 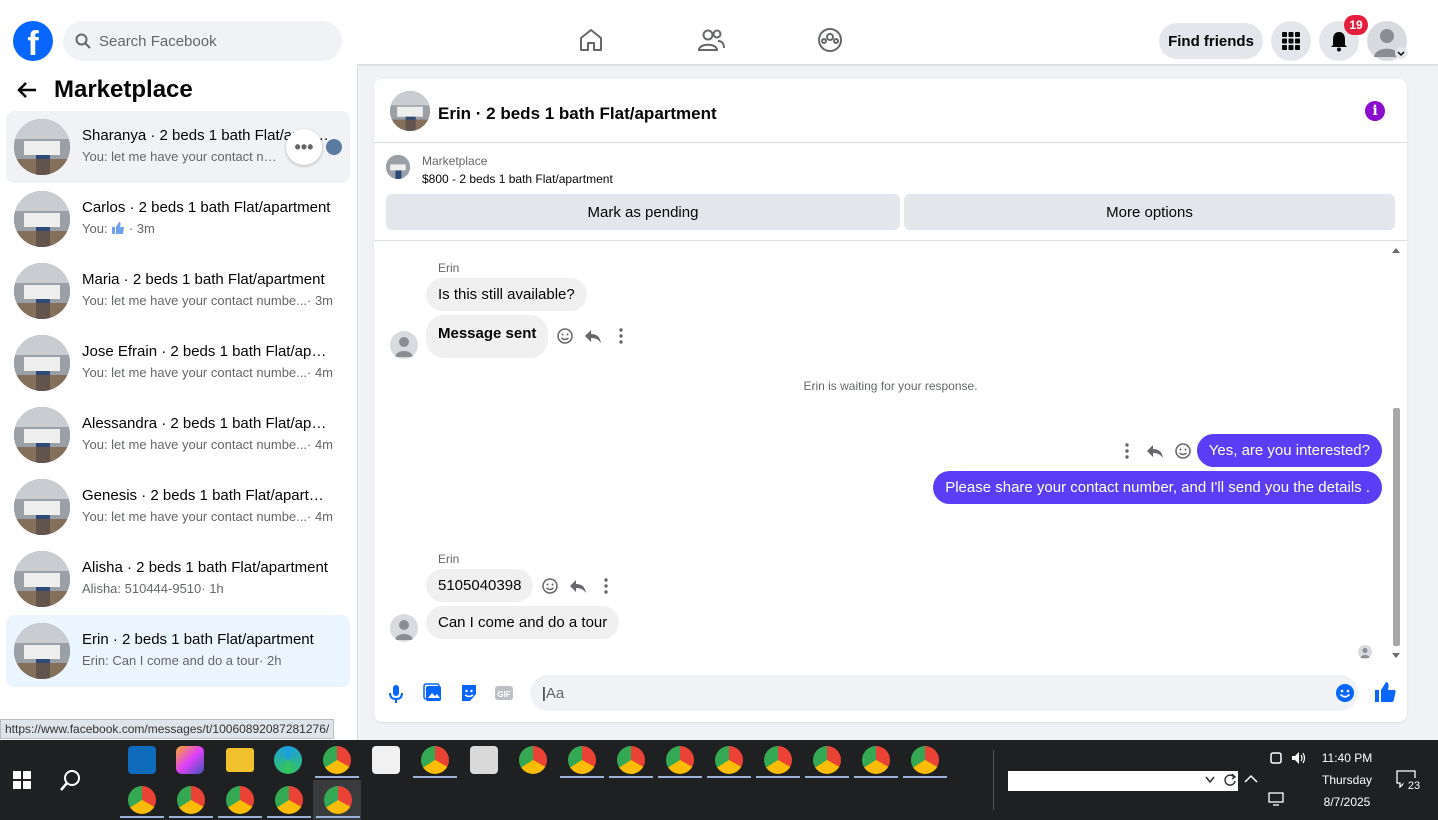 What do you see at coordinates (202, 41) in the screenshot?
I see `search-input: Search Facebook` at bounding box center [202, 41].